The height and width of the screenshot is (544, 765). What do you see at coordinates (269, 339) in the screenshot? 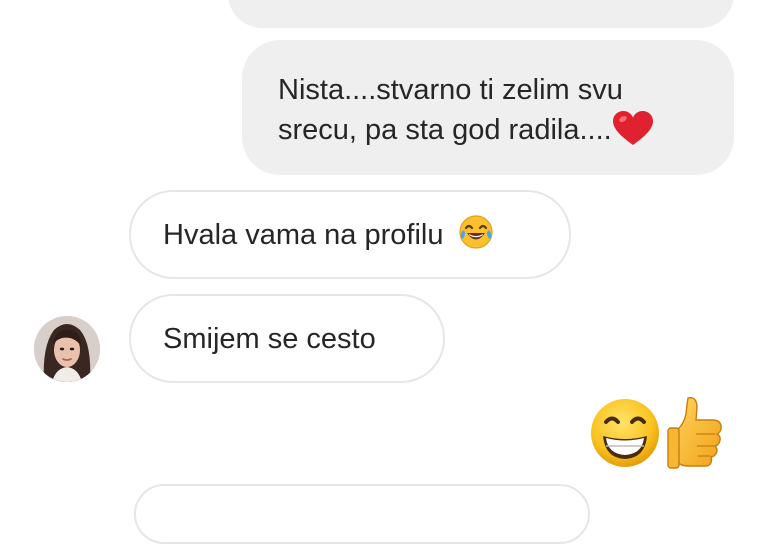
I see `message-text: Smijem se cesto` at bounding box center [269, 339].